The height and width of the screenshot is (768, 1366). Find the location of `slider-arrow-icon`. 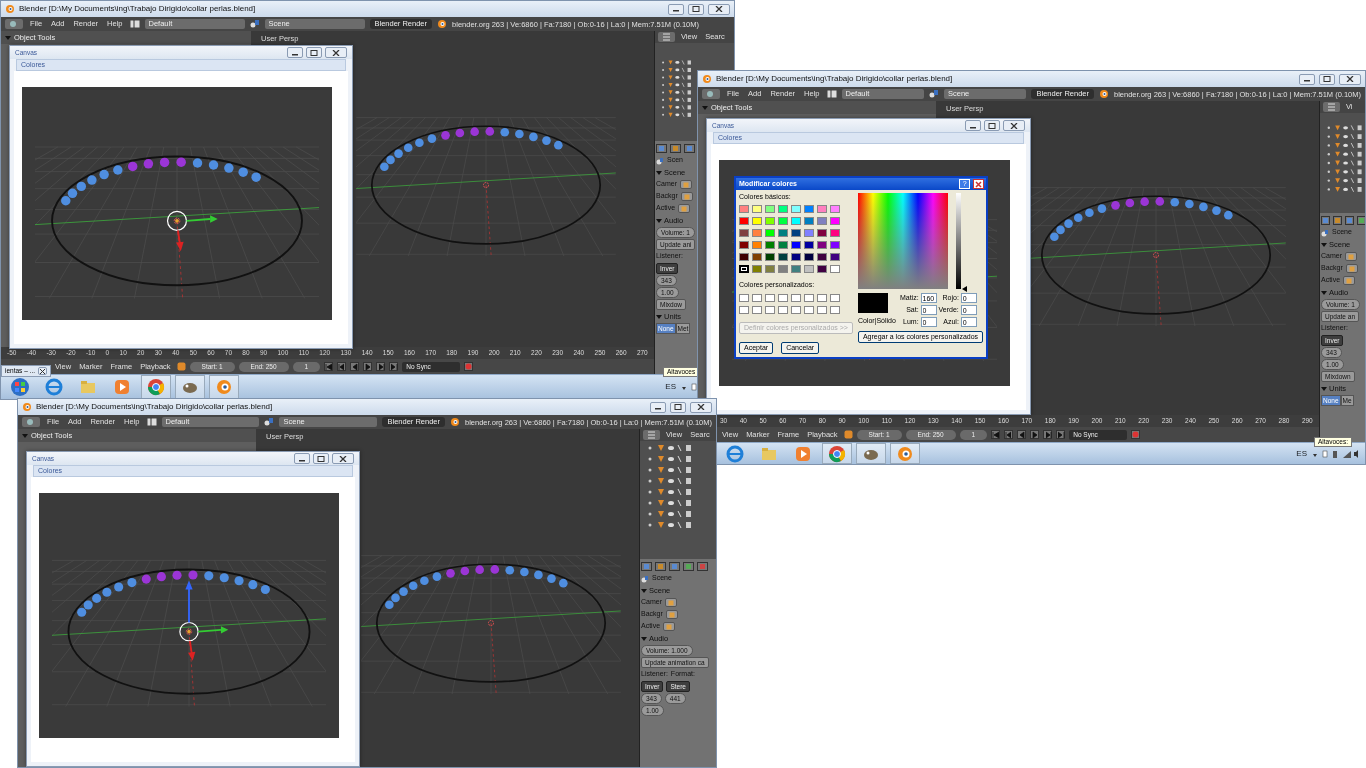

slider-arrow-icon is located at coordinates (964, 289).